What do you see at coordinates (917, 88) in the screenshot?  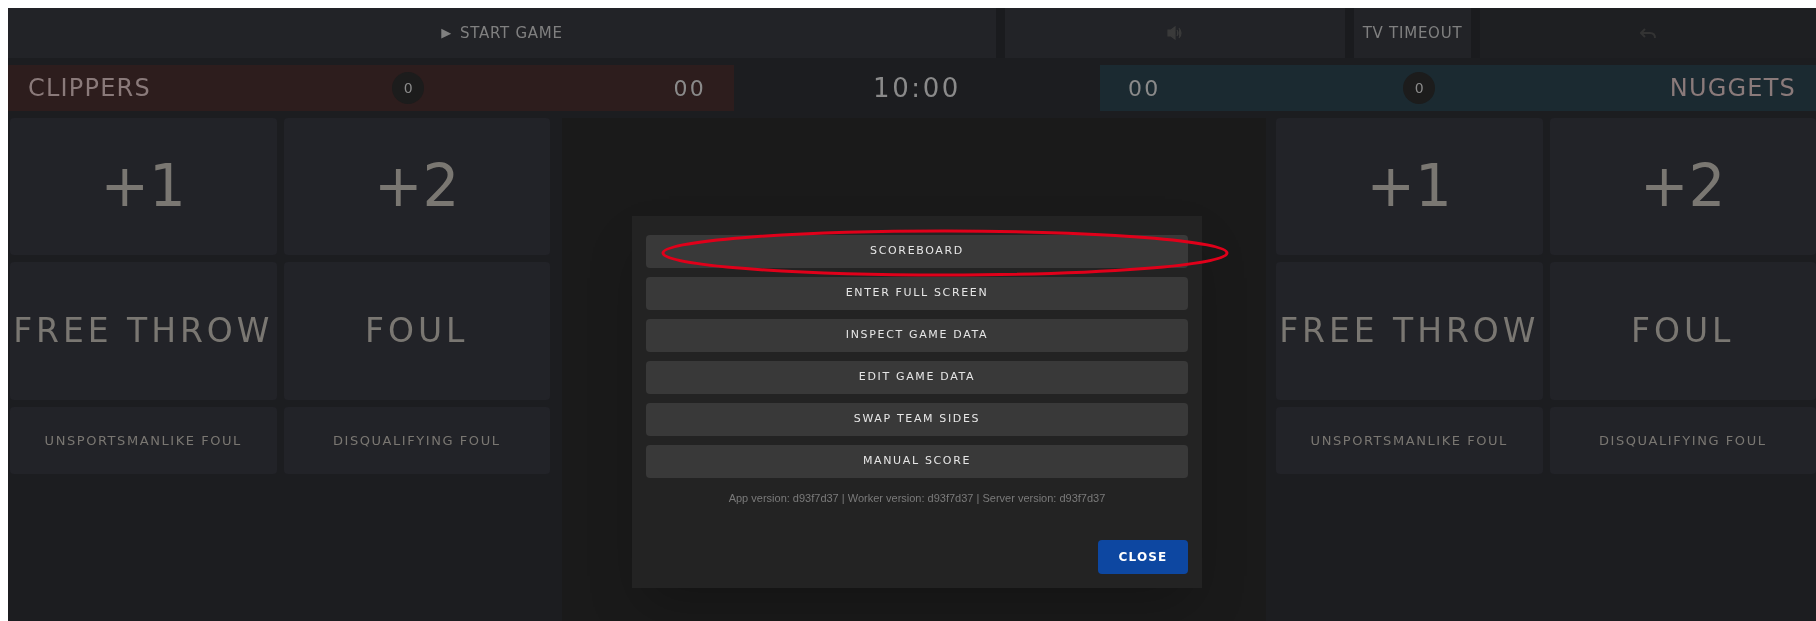 I see `game-clock: 10:00` at bounding box center [917, 88].